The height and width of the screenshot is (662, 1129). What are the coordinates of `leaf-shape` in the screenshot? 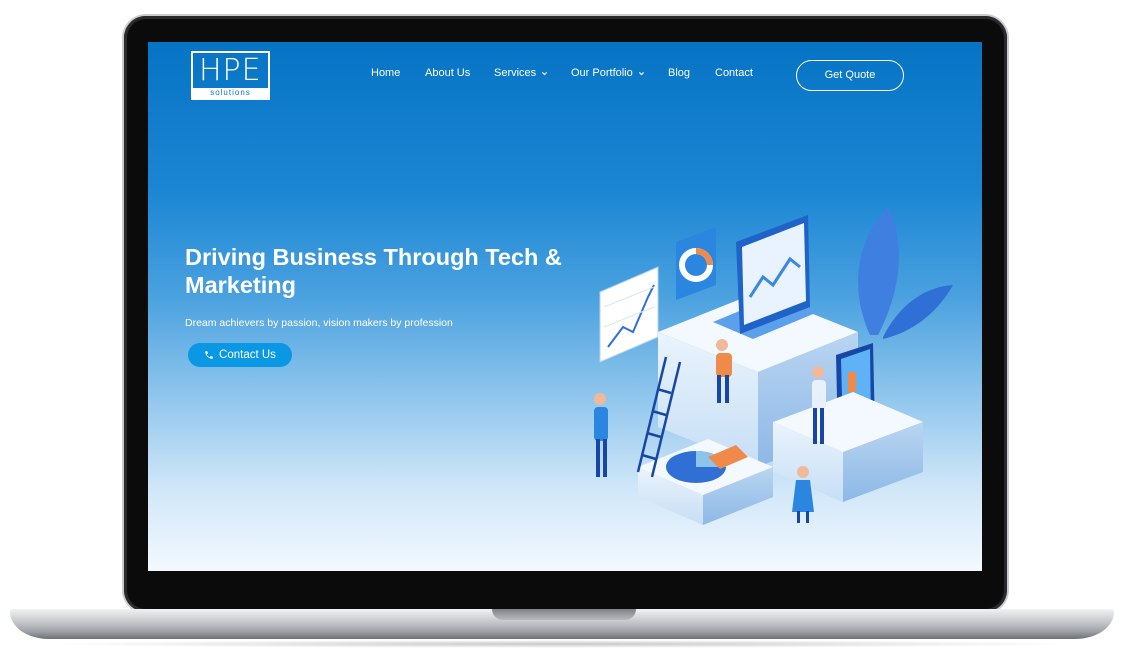 It's located at (878, 271).